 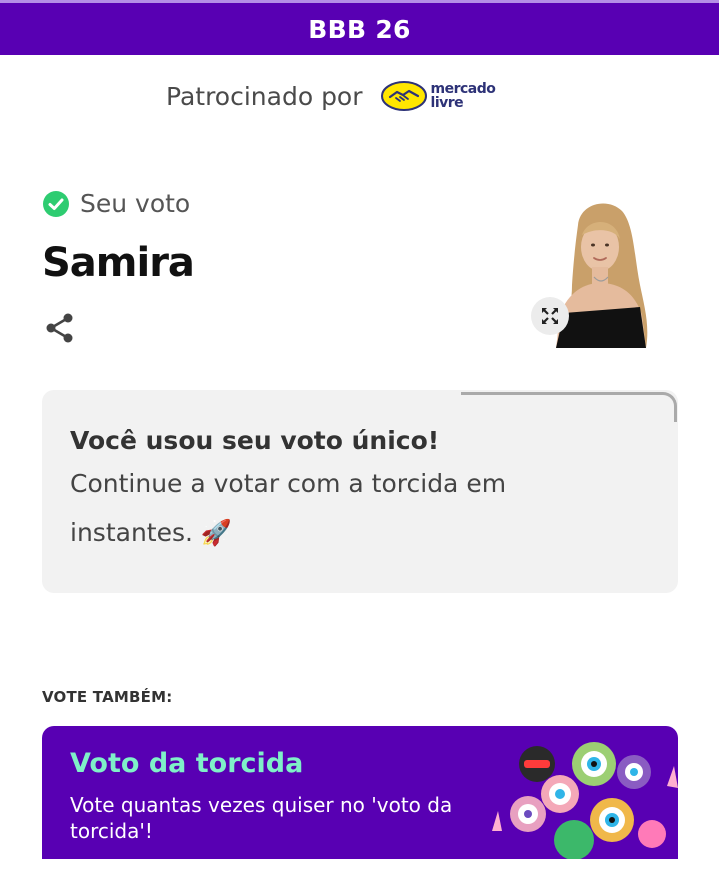 What do you see at coordinates (264, 96) in the screenshot?
I see `sponsor-label: Patrocinado por` at bounding box center [264, 96].